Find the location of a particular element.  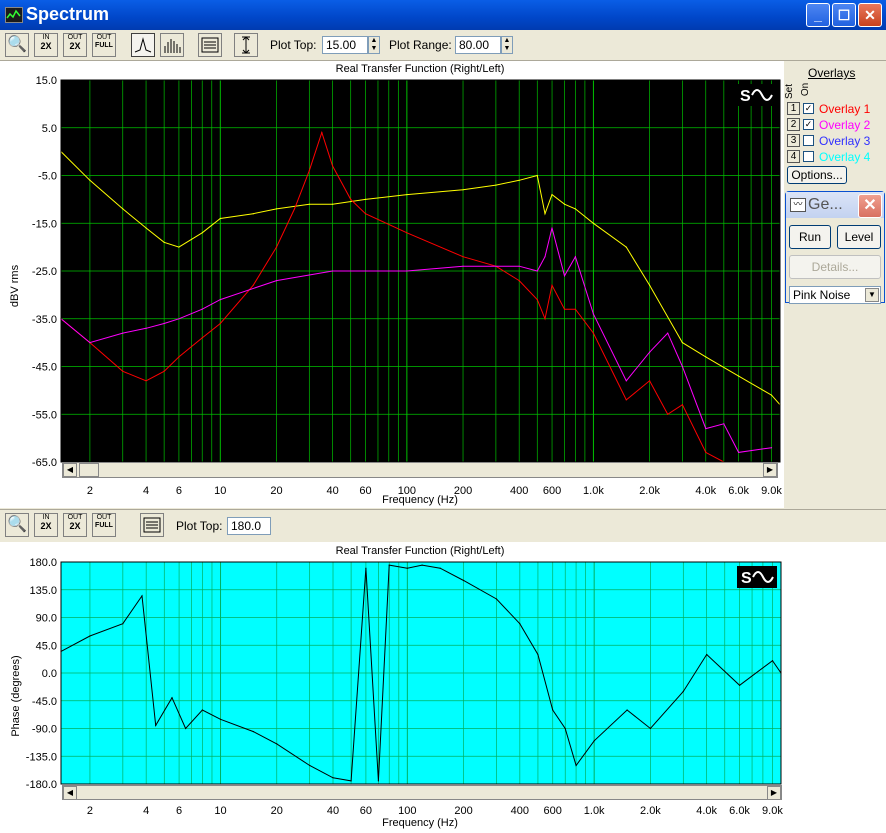

bottom-legend-button is located at coordinates (152, 525).